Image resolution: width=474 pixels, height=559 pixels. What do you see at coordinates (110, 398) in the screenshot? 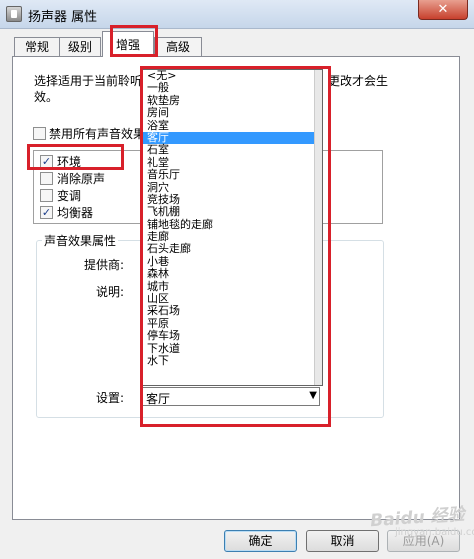
I see `setting-label: 设置:` at bounding box center [110, 398].